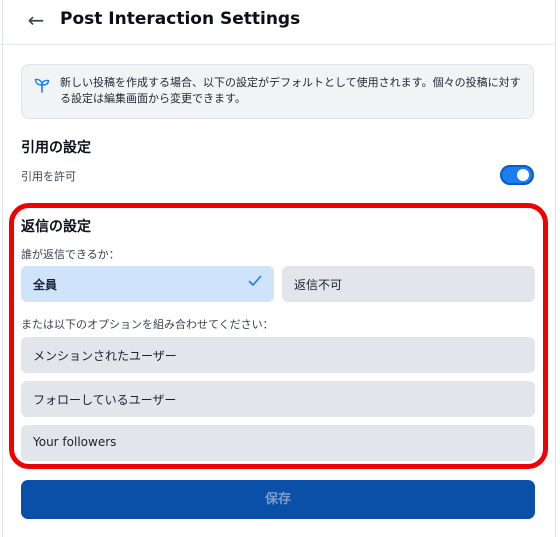 The image size is (560, 537). I want to click on save-button-label: 保存, so click(277, 499).